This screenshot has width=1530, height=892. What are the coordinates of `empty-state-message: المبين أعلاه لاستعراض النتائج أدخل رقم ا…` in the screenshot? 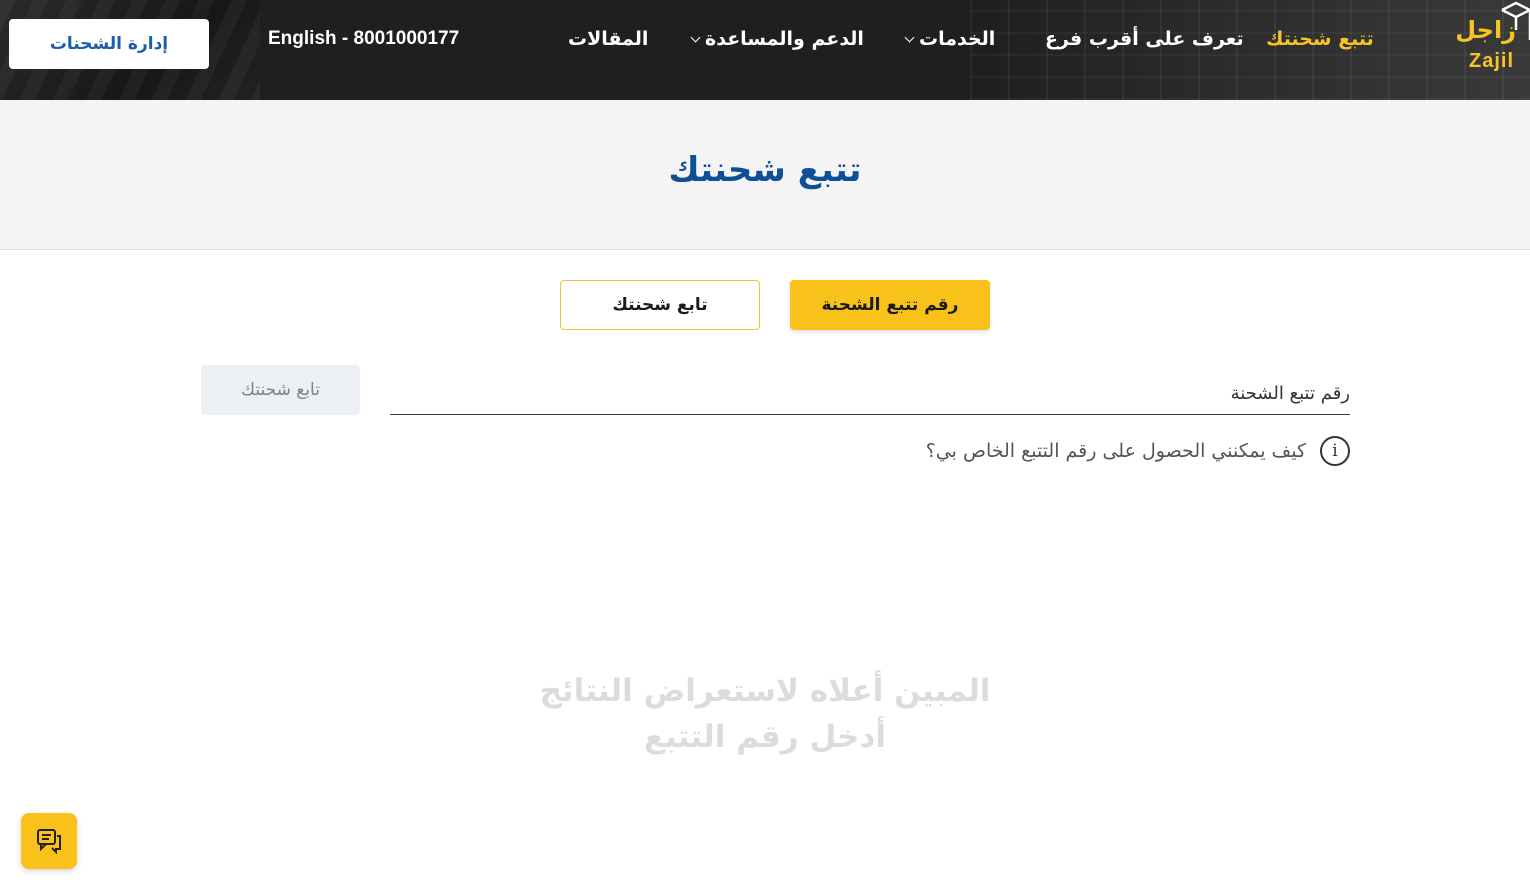 It's located at (765, 714).